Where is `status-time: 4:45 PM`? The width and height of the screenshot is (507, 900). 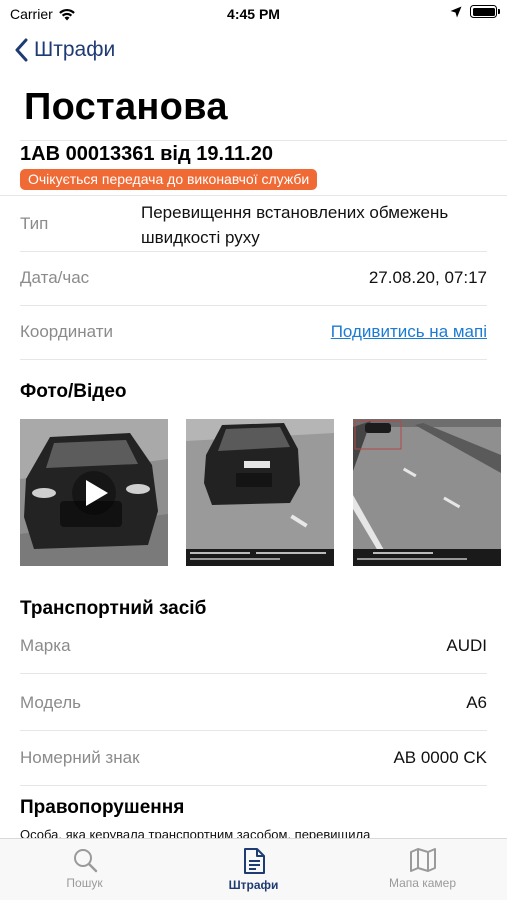 status-time: 4:45 PM is located at coordinates (253, 14).